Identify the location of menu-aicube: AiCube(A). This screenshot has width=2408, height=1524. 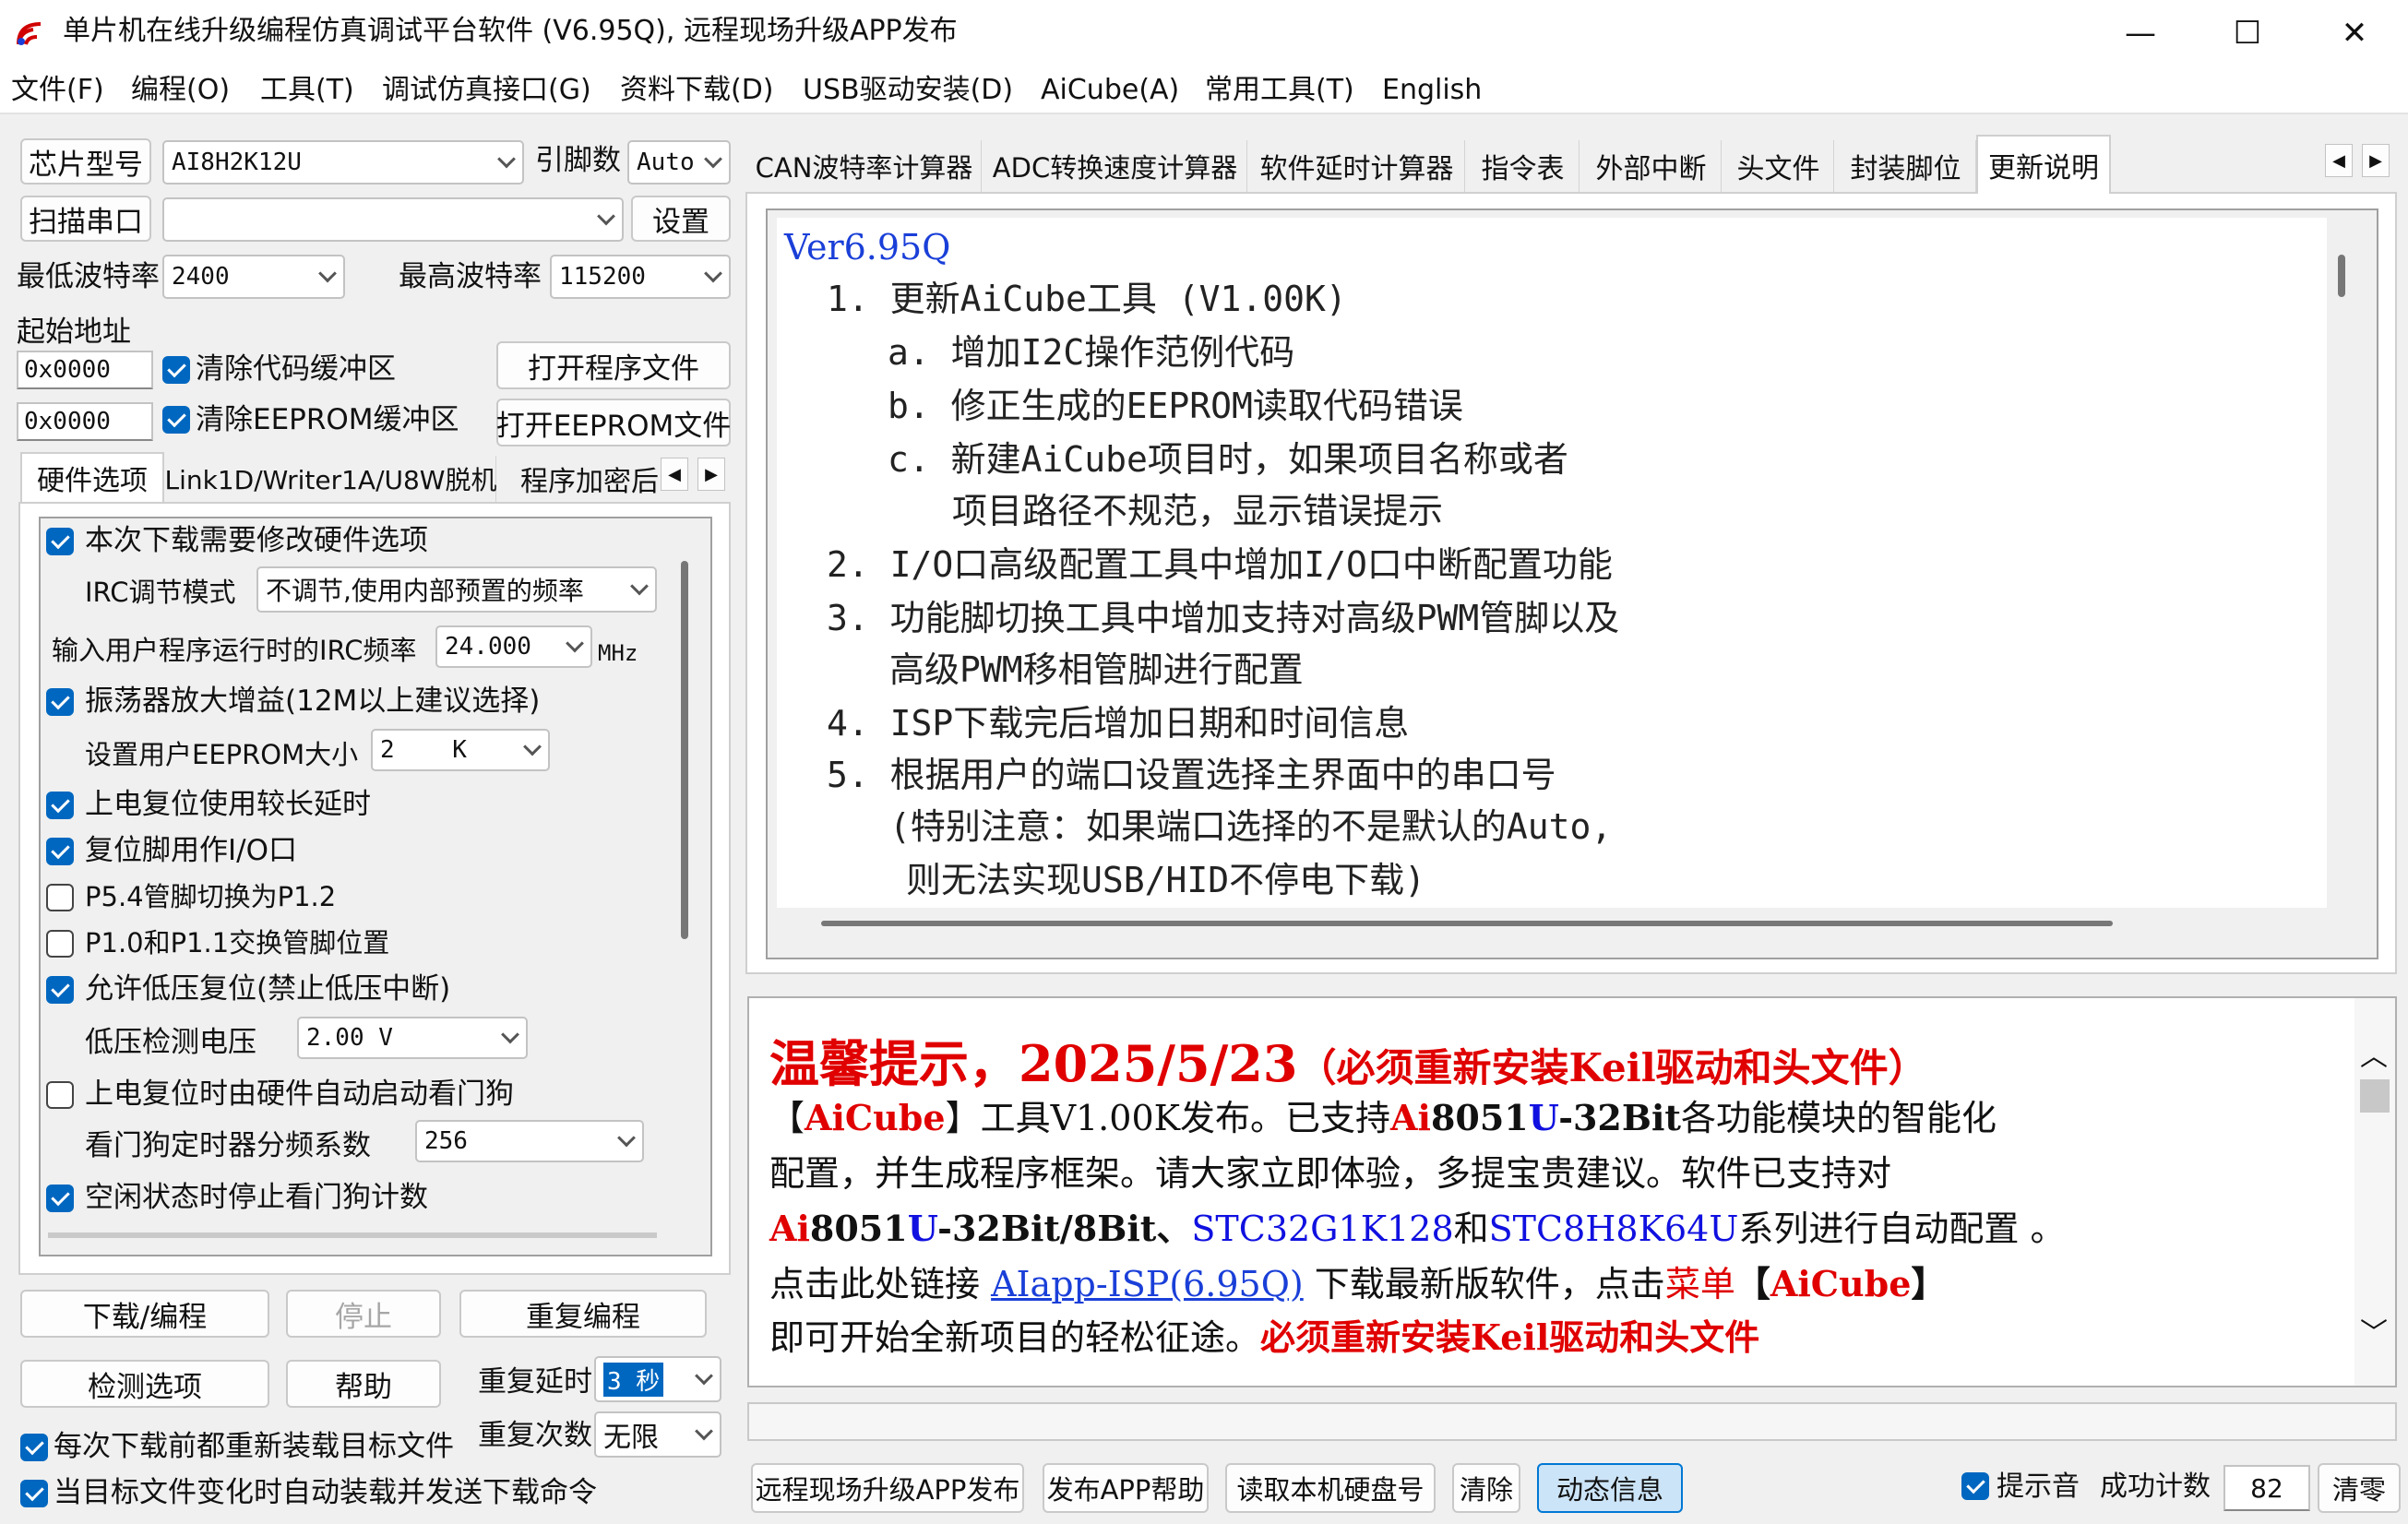
(1110, 90).